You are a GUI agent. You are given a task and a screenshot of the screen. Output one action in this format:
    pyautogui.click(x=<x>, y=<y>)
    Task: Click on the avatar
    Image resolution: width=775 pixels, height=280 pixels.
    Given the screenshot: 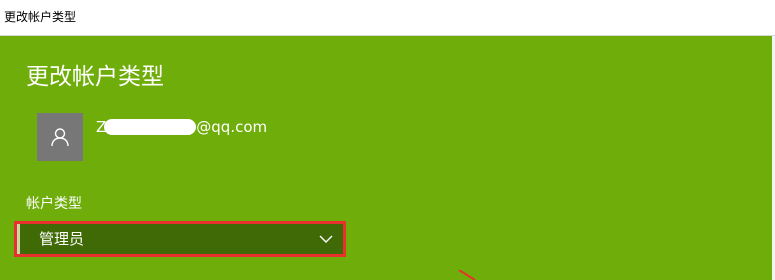 What is the action you would take?
    pyautogui.click(x=60, y=137)
    